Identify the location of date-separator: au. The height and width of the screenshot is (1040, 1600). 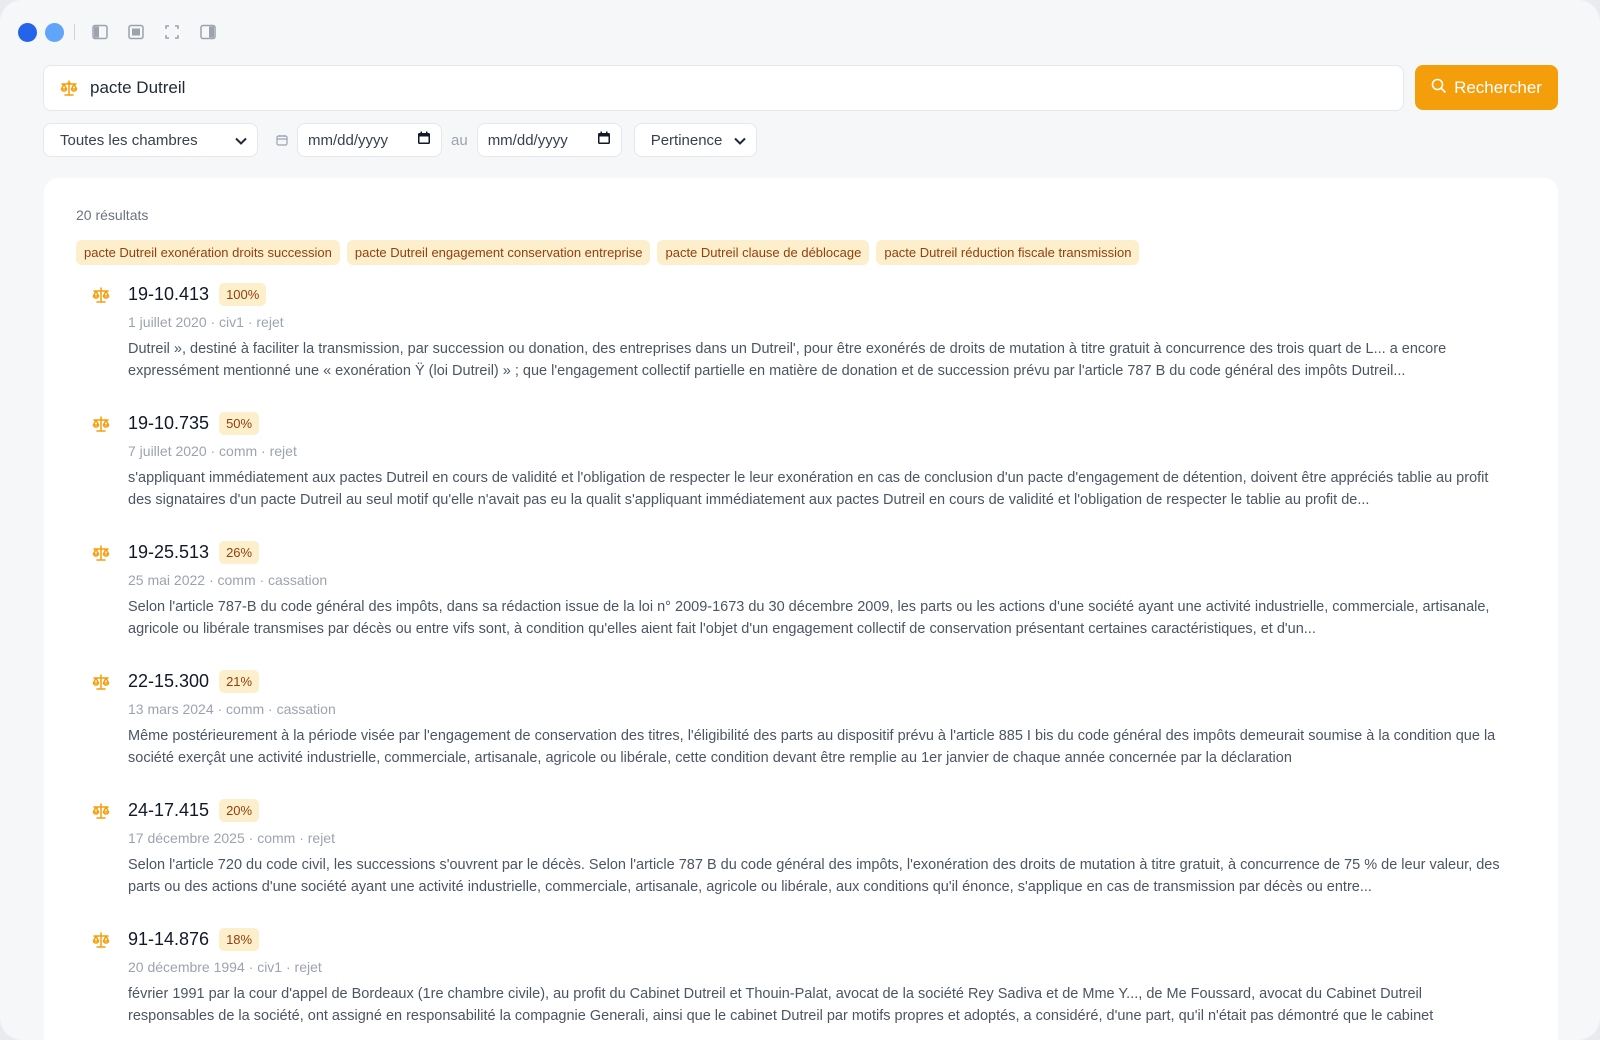
(459, 140).